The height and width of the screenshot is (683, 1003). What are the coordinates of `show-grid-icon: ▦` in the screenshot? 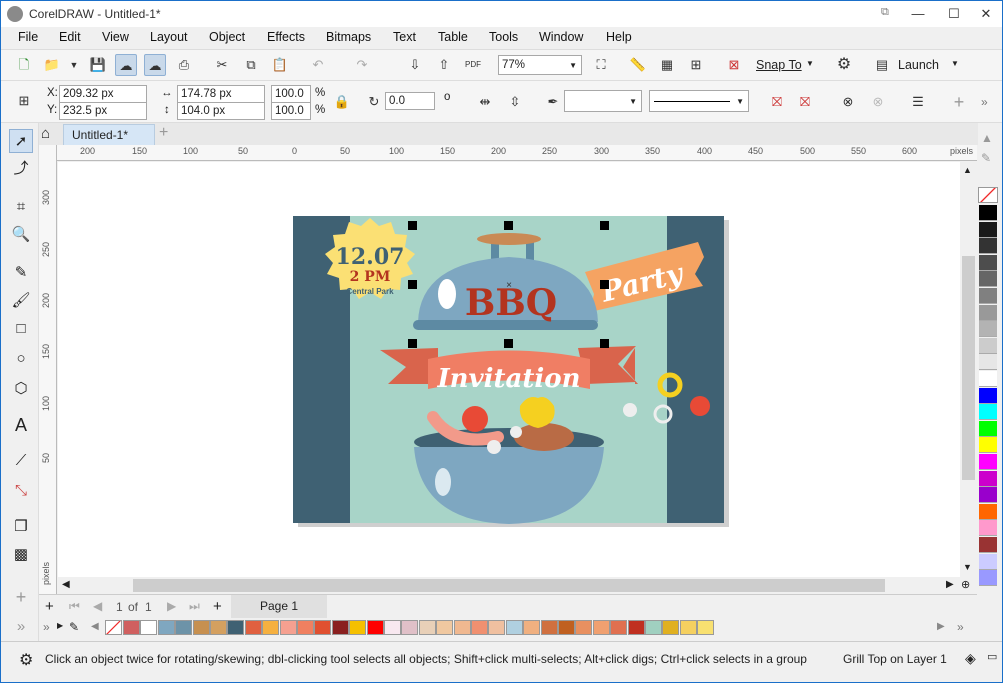 It's located at (667, 65).